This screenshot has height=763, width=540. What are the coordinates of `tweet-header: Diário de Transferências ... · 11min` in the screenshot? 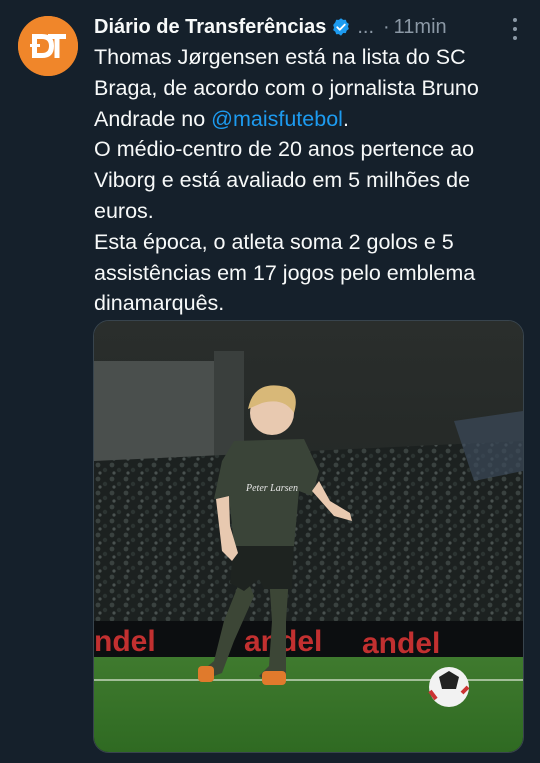 It's located at (309, 27).